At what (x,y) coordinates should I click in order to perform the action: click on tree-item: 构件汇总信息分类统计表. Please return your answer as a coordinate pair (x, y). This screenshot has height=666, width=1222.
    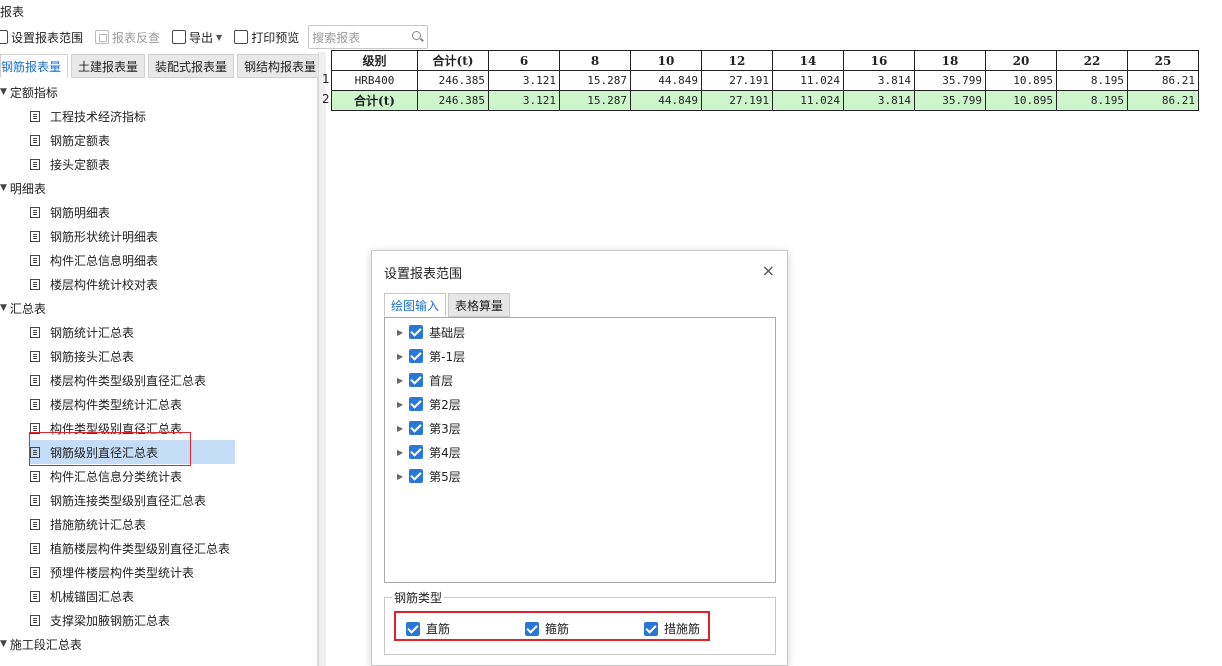
    Looking at the image, I should click on (106, 476).